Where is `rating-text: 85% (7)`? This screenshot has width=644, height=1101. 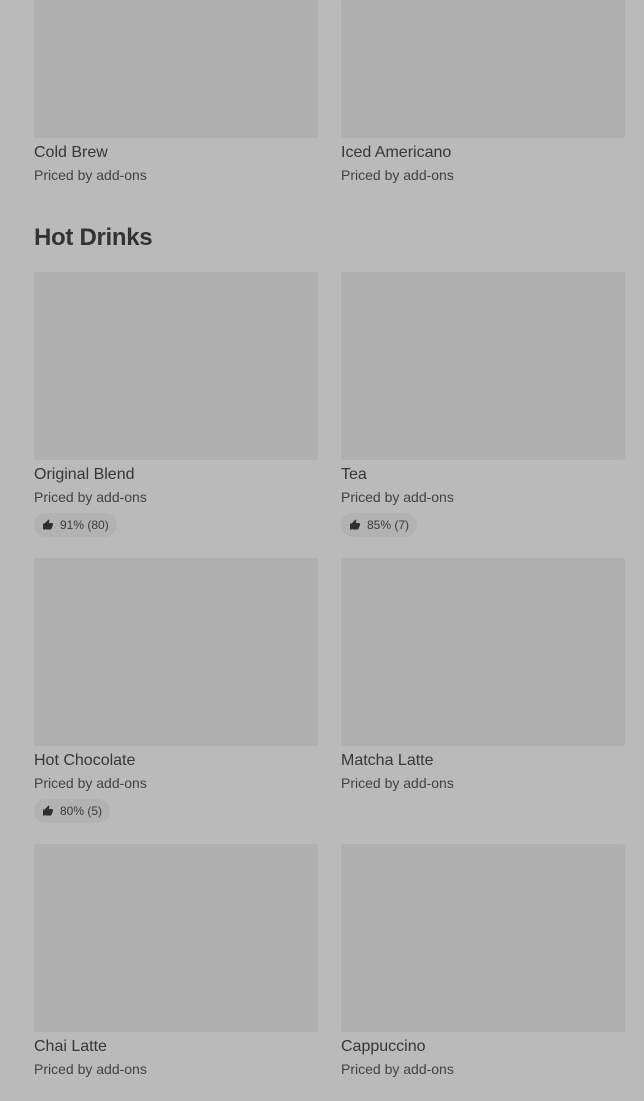 rating-text: 85% (7) is located at coordinates (388, 525).